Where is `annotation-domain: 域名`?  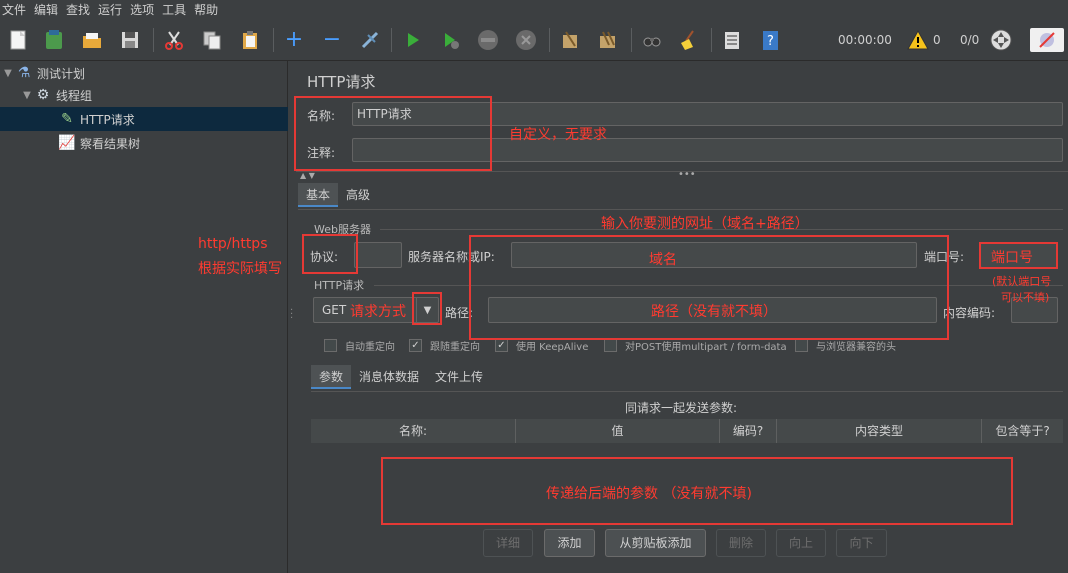 annotation-domain: 域名 is located at coordinates (663, 260).